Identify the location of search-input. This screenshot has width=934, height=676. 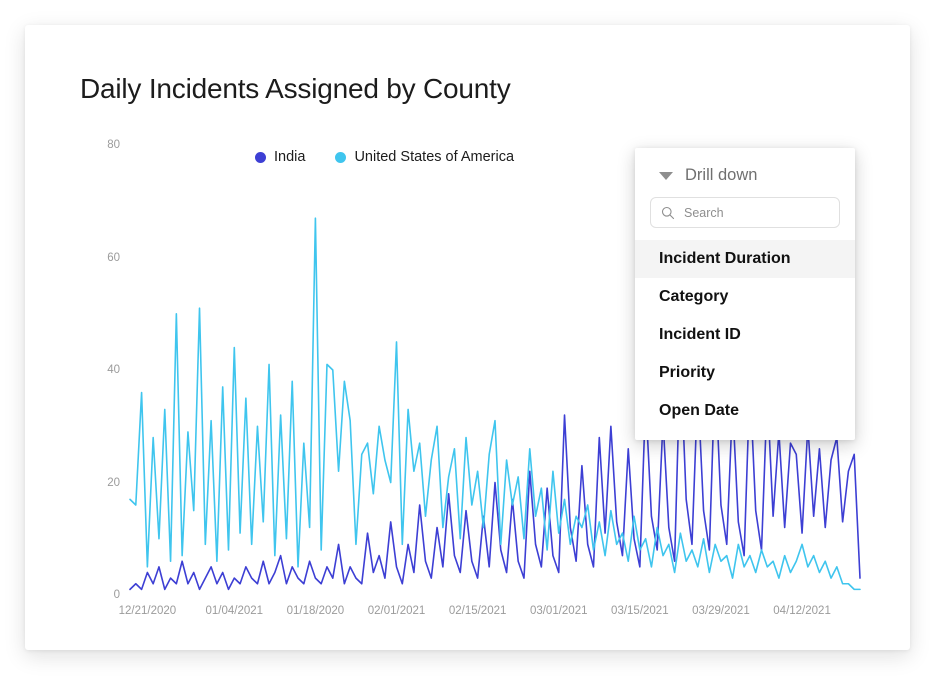
(756, 212).